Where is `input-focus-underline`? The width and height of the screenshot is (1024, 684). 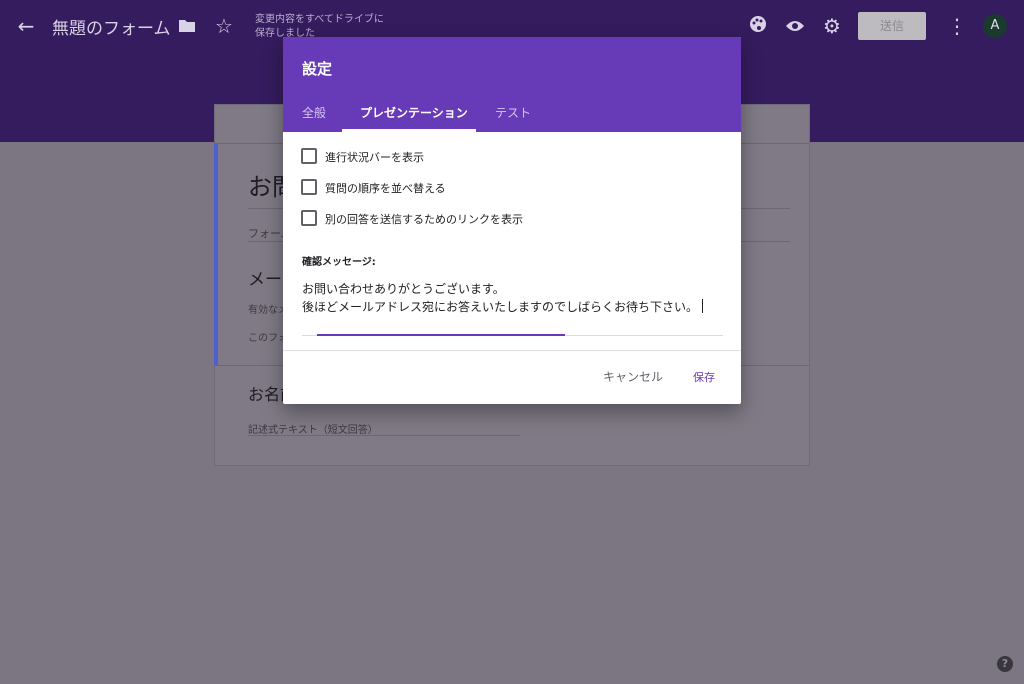
input-focus-underline is located at coordinates (441, 335).